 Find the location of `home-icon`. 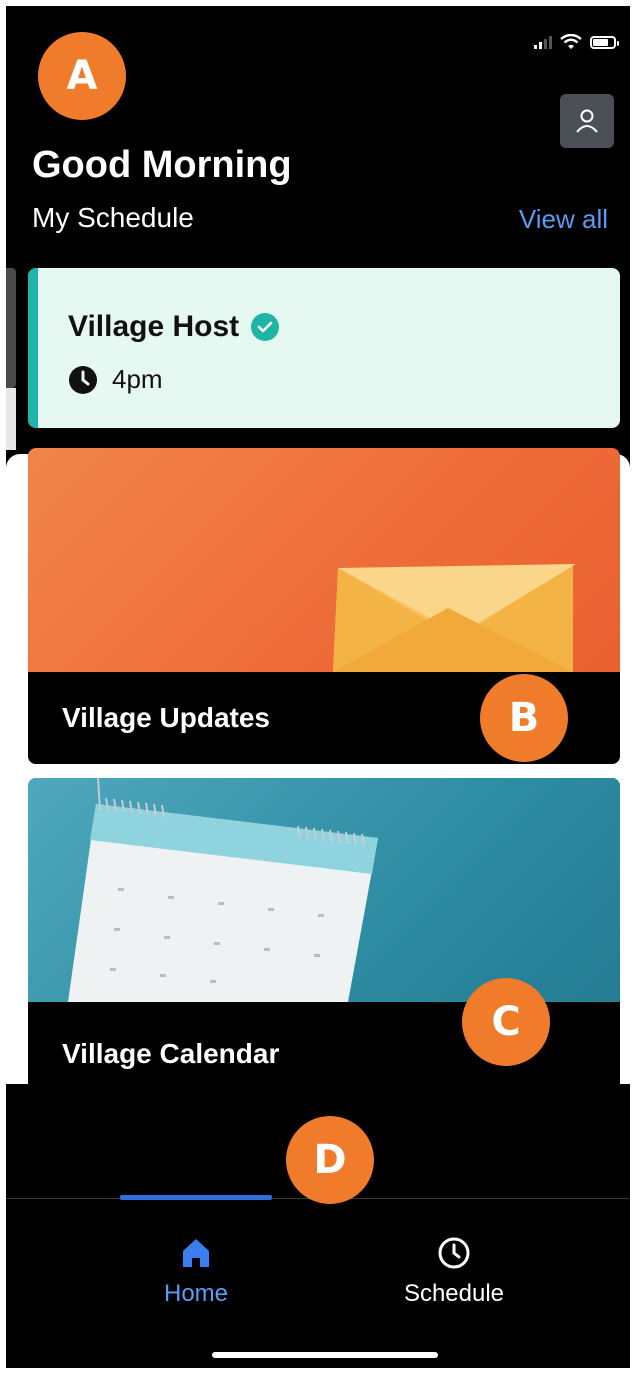

home-icon is located at coordinates (196, 1253).